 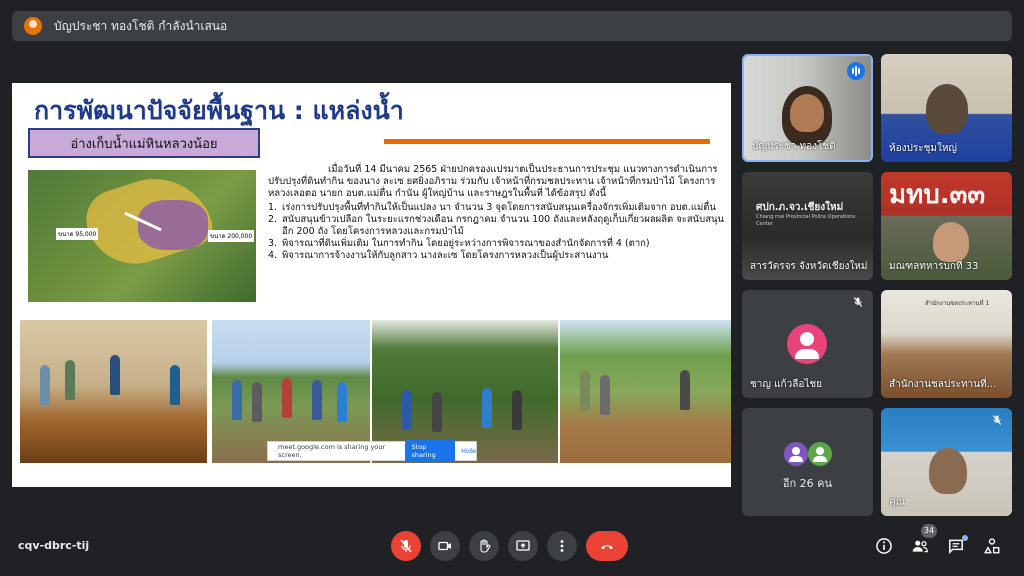 What do you see at coordinates (512, 26) in the screenshot?
I see `presenting-banner: บัญประชา ทองโชติ กำลังนำเสนอ` at bounding box center [512, 26].